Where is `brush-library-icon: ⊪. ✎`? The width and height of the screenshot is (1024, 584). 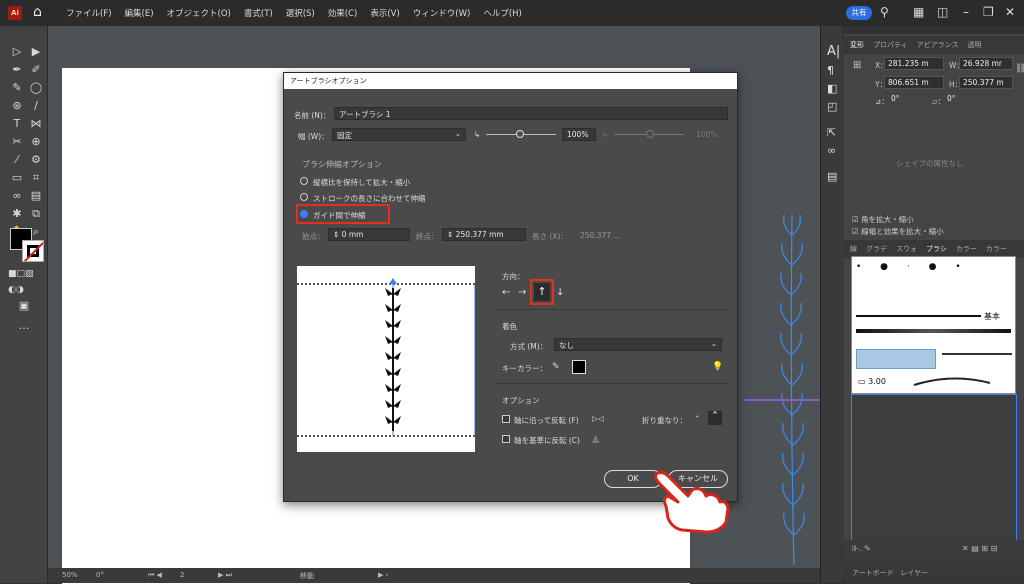
brush-library-icon: ⊪. ✎ is located at coordinates (861, 548).